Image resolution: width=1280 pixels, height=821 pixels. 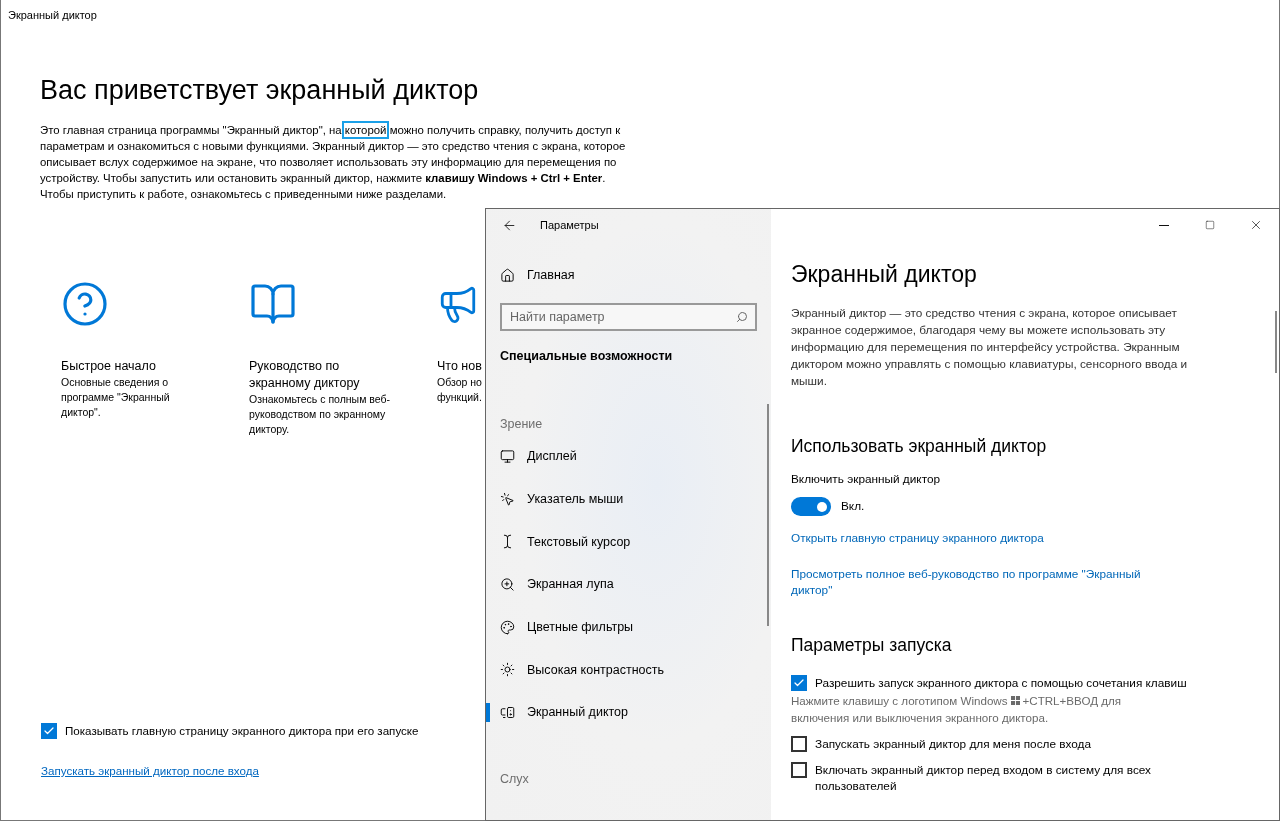 What do you see at coordinates (115, 397) in the screenshot?
I see `card-description: Основные сведения о программе "Экранный диктор".` at bounding box center [115, 397].